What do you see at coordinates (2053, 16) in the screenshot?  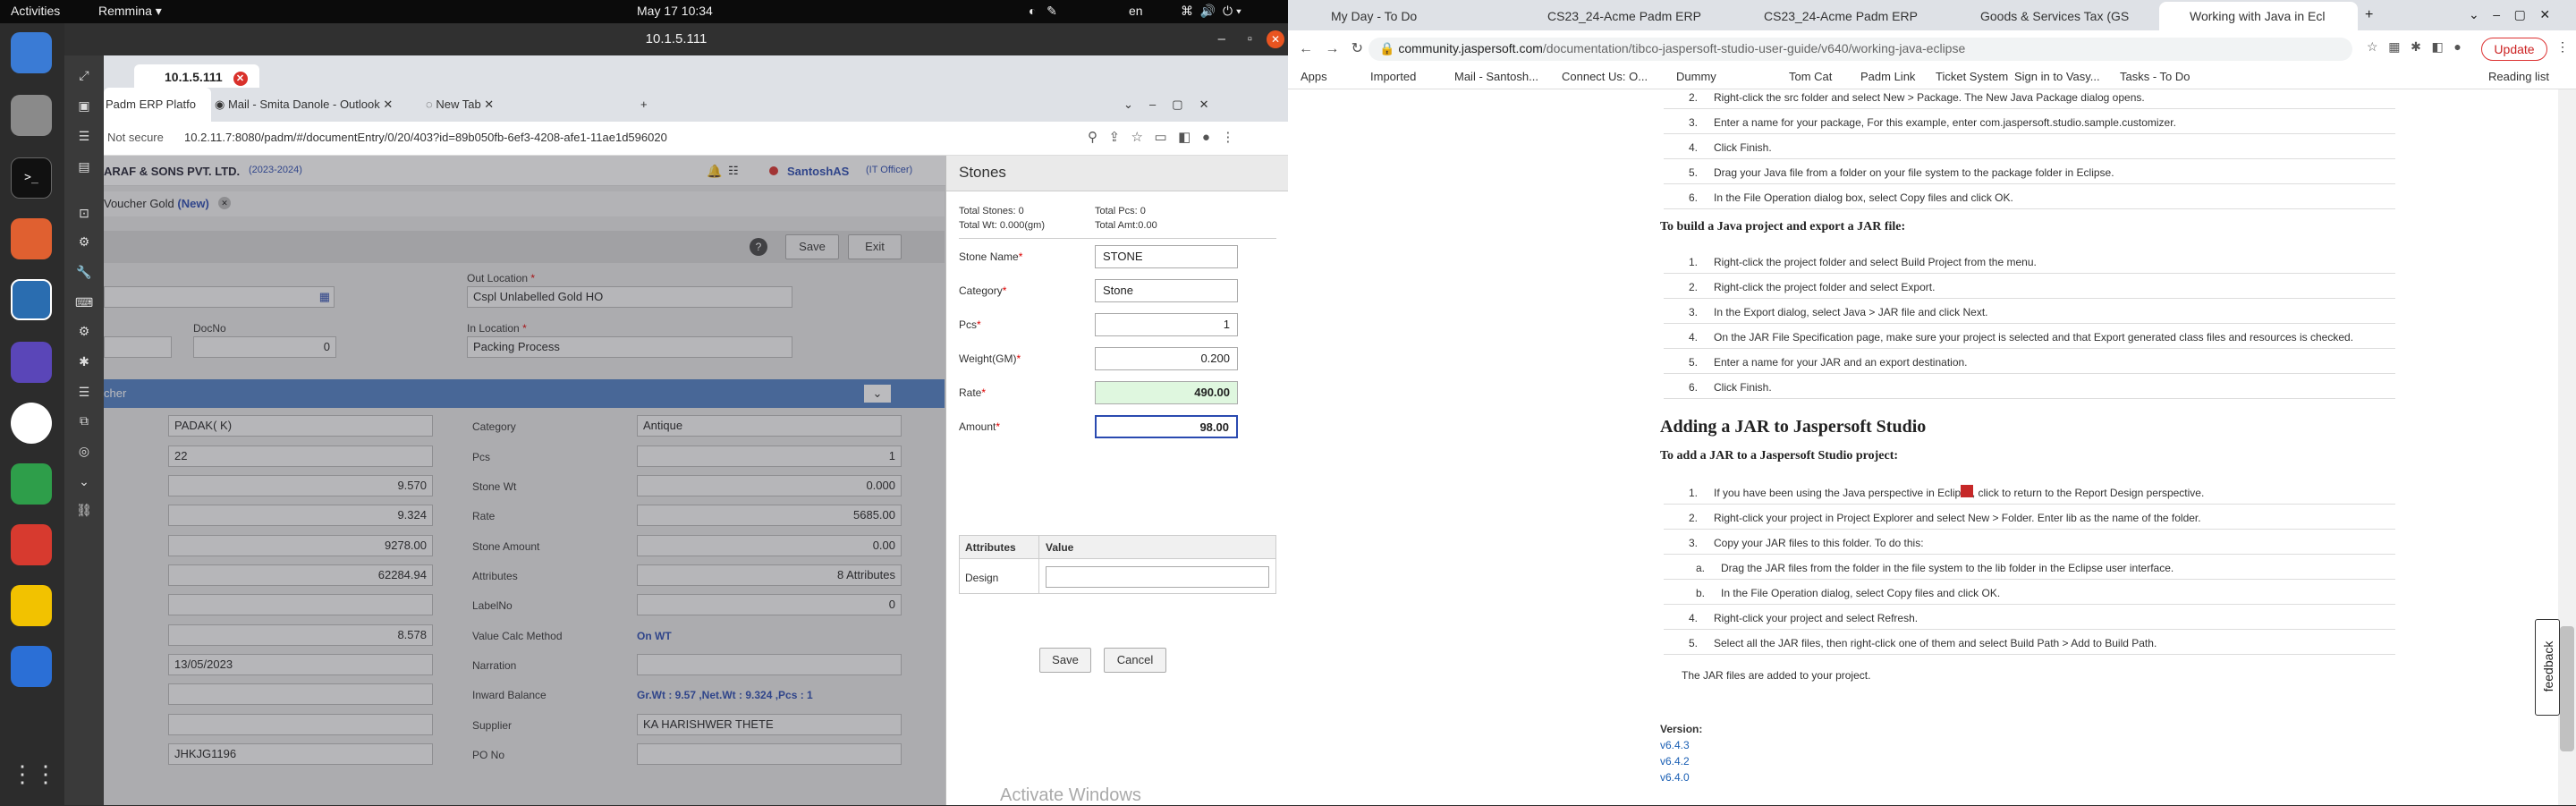 I see `tab-gst: Goods & Services Tax (GS` at bounding box center [2053, 16].